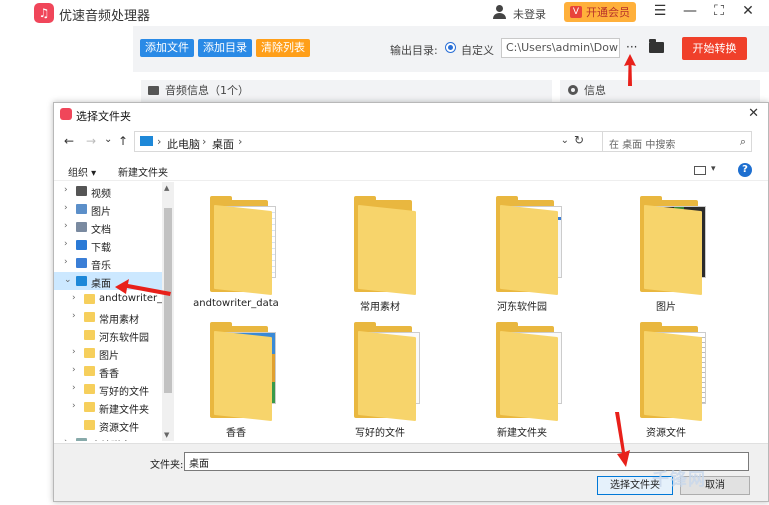 Image resolution: width=769 pixels, height=505 pixels. Describe the element at coordinates (109, 374) in the screenshot. I see `tree-item-label: 香香` at that location.